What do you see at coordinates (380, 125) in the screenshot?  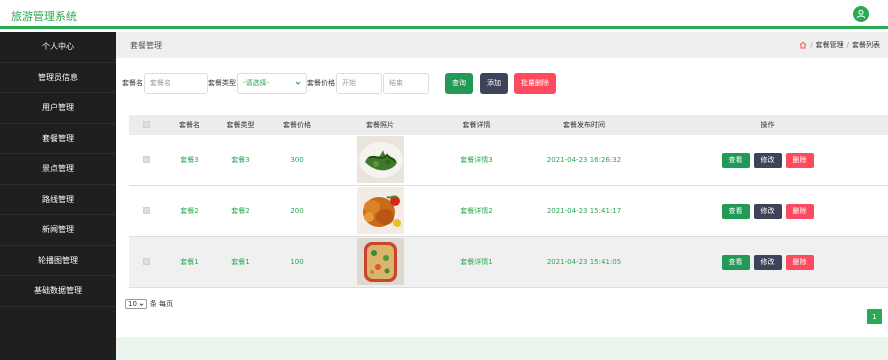 I see `column-header: 套餐照片` at bounding box center [380, 125].